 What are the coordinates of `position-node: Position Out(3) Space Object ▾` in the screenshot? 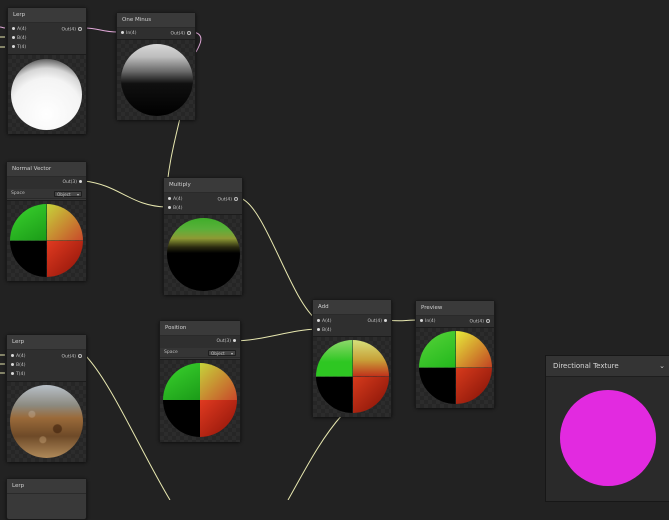 It's located at (200, 381).